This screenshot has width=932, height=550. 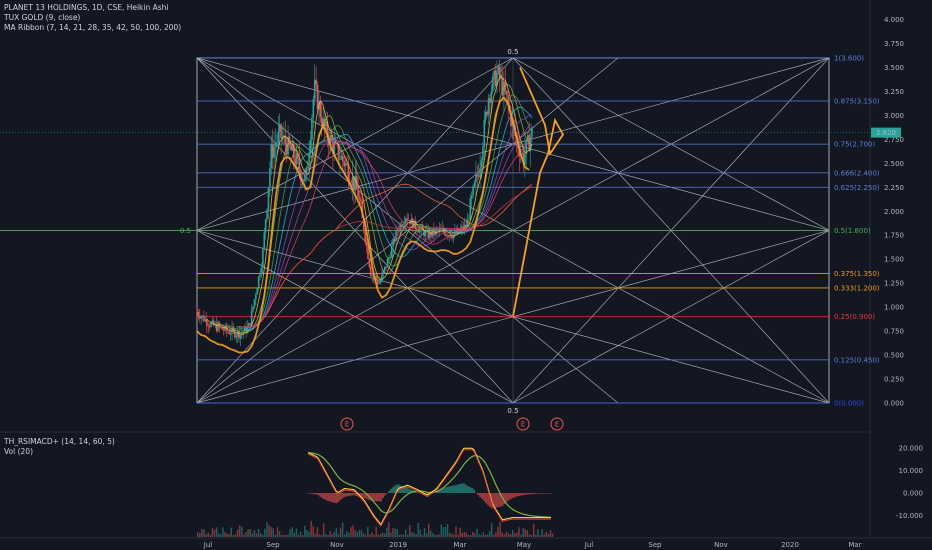 What do you see at coordinates (894, 68) in the screenshot?
I see `y-tick-label: 3.500` at bounding box center [894, 68].